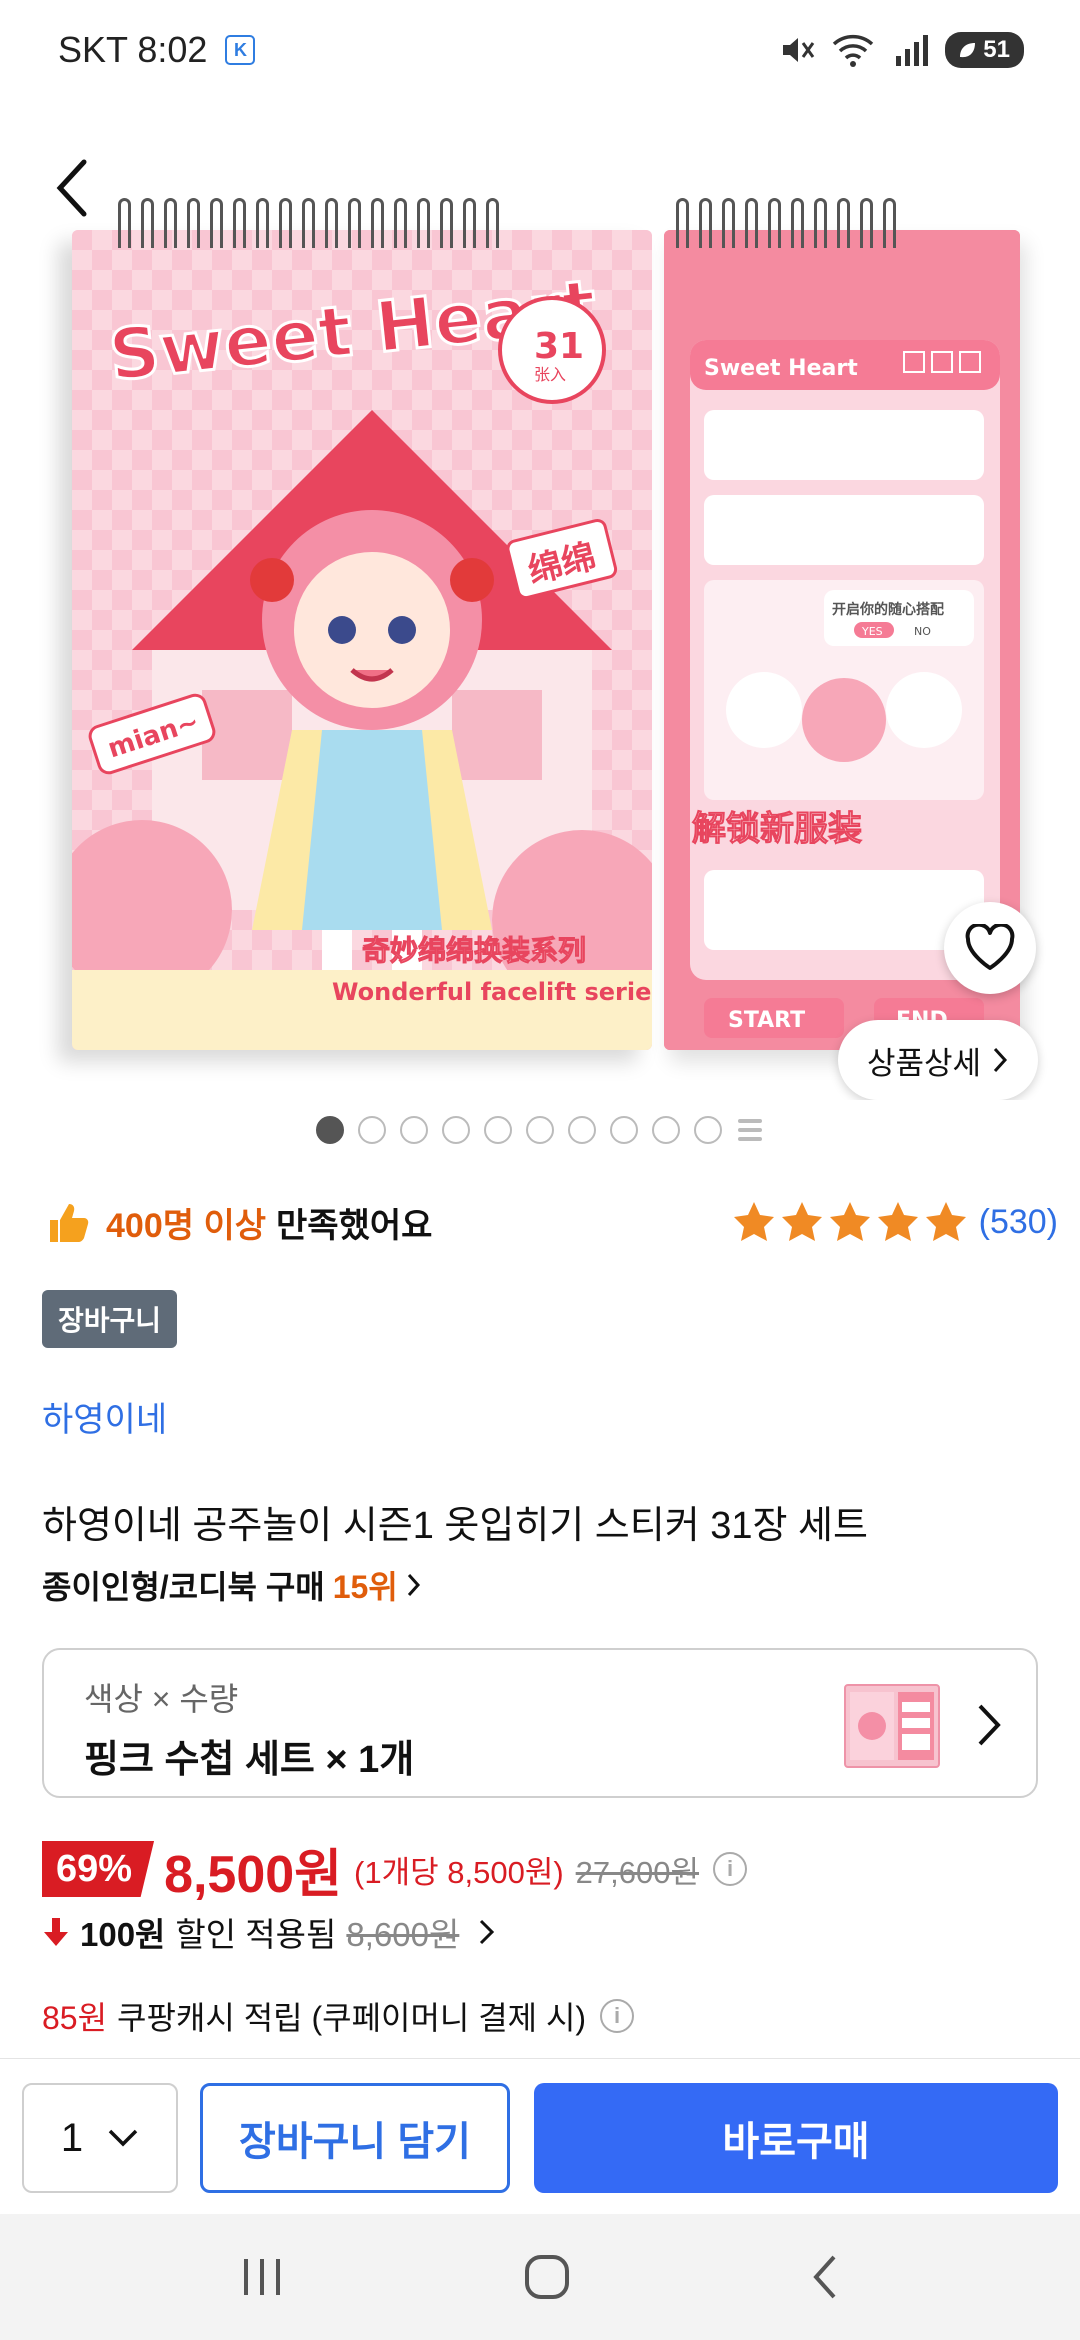 The width and height of the screenshot is (1080, 2340). What do you see at coordinates (355, 2138) in the screenshot?
I see `add-to-cart-button: 장바구니 담기` at bounding box center [355, 2138].